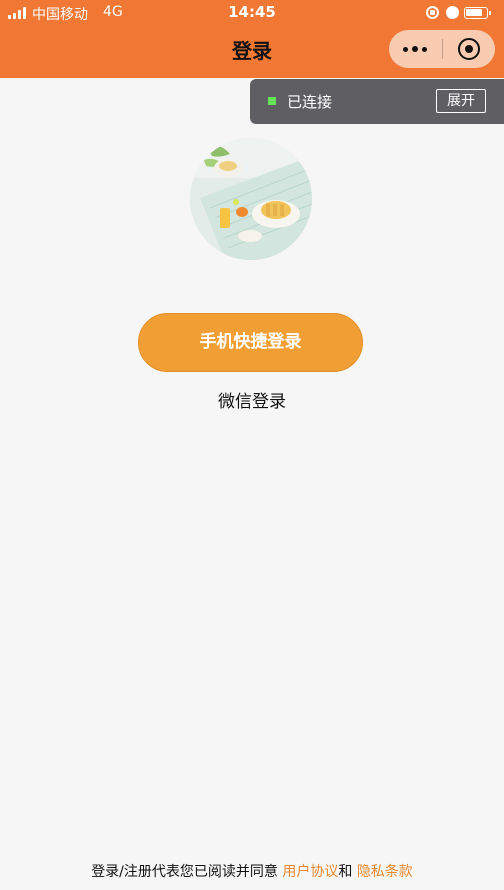 The height and width of the screenshot is (890, 504). I want to click on privacy-policy-link: 隐私条款, so click(385, 872).